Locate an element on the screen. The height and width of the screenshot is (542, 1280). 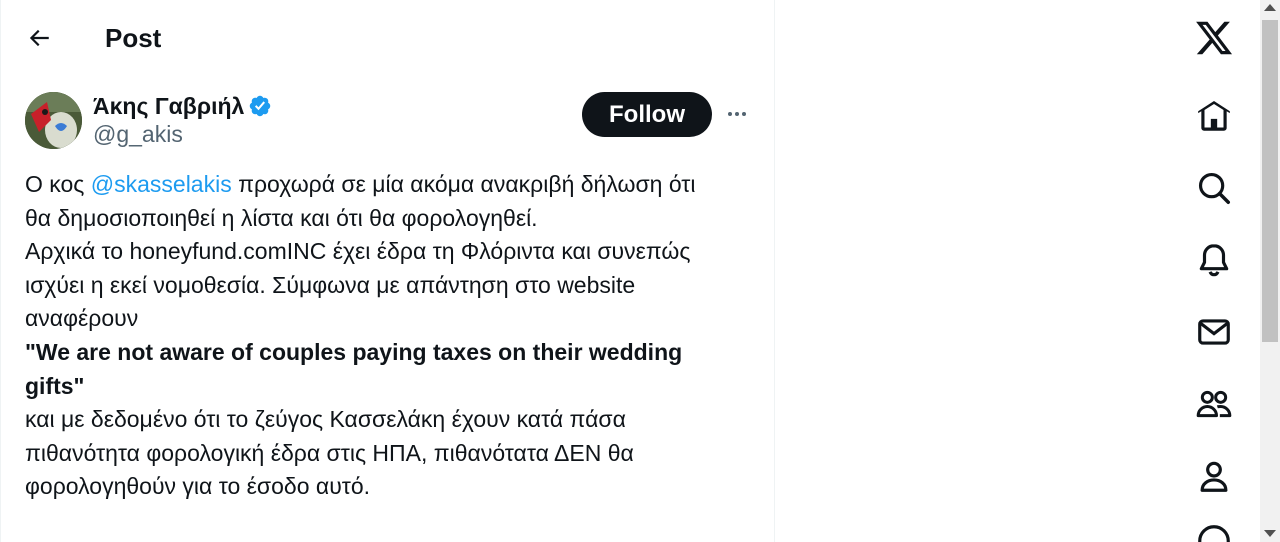
scrollbar-thumb is located at coordinates (1270, 181).